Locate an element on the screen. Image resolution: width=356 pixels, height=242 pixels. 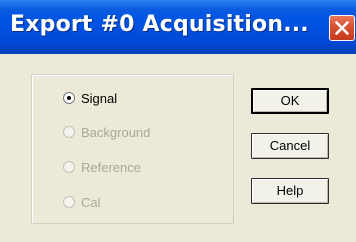
radio-label-signal: Signal is located at coordinates (99, 98).